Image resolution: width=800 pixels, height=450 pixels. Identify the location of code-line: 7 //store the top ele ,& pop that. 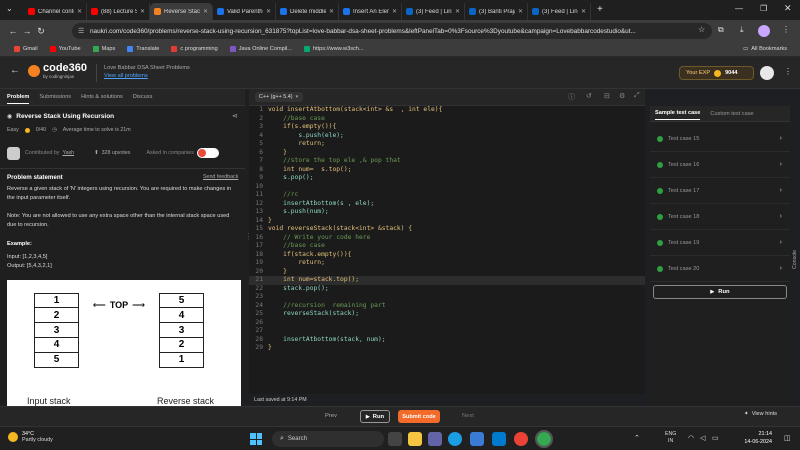
(447, 161).